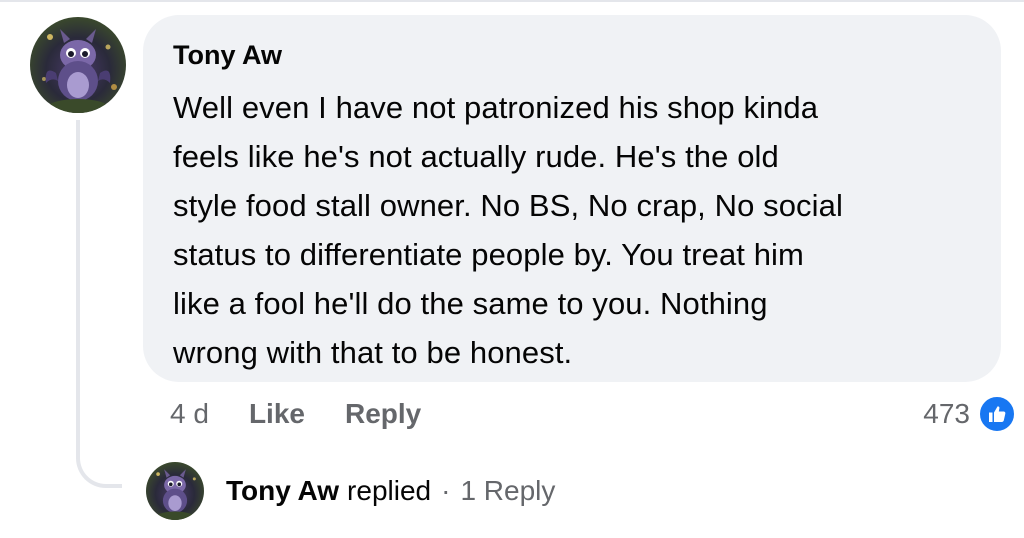 Image resolution: width=1024 pixels, height=538 pixels. What do you see at coordinates (189, 414) in the screenshot?
I see `comment-timestamp: 4 d` at bounding box center [189, 414].